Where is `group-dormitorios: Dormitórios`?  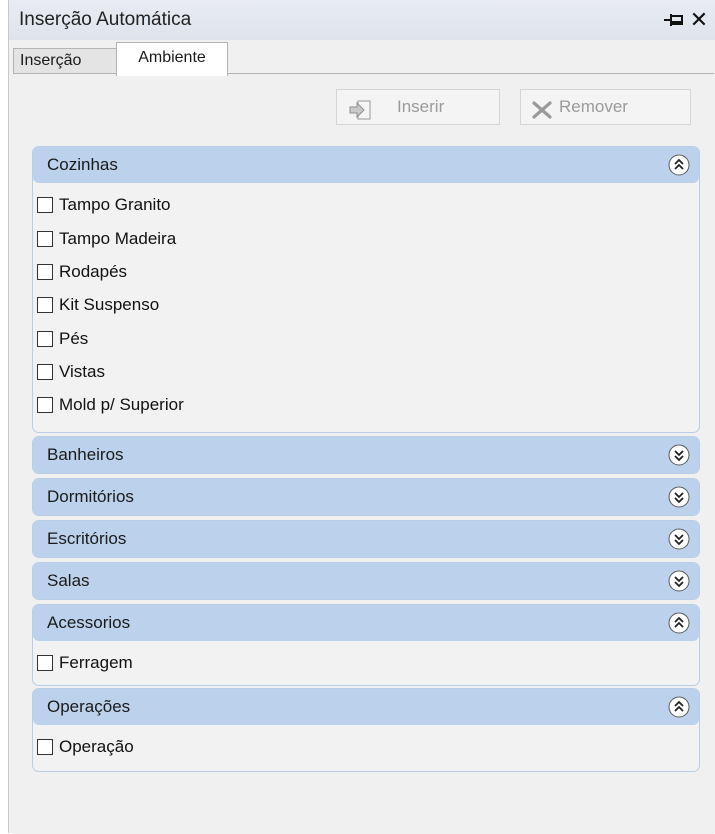
group-dormitorios: Dormitórios is located at coordinates (366, 497).